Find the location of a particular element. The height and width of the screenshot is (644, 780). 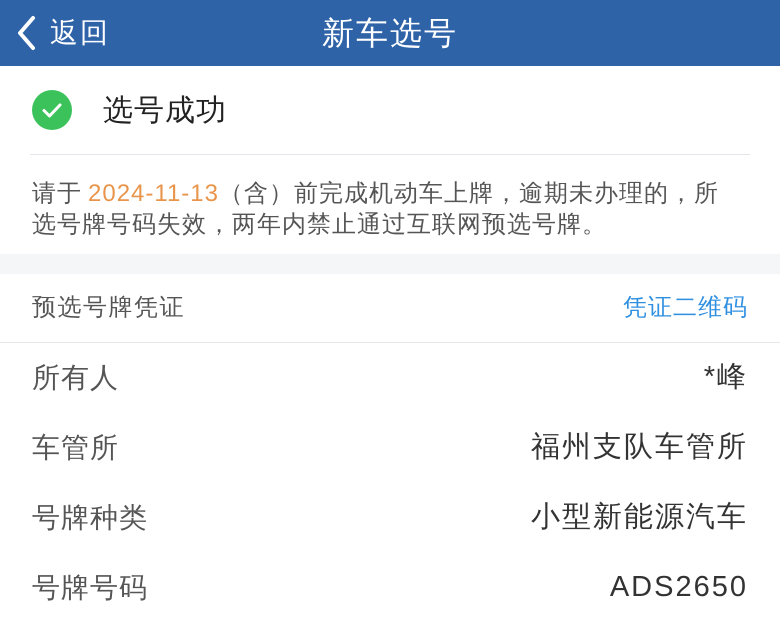

field-value: 福州支队车管所 is located at coordinates (639, 448).